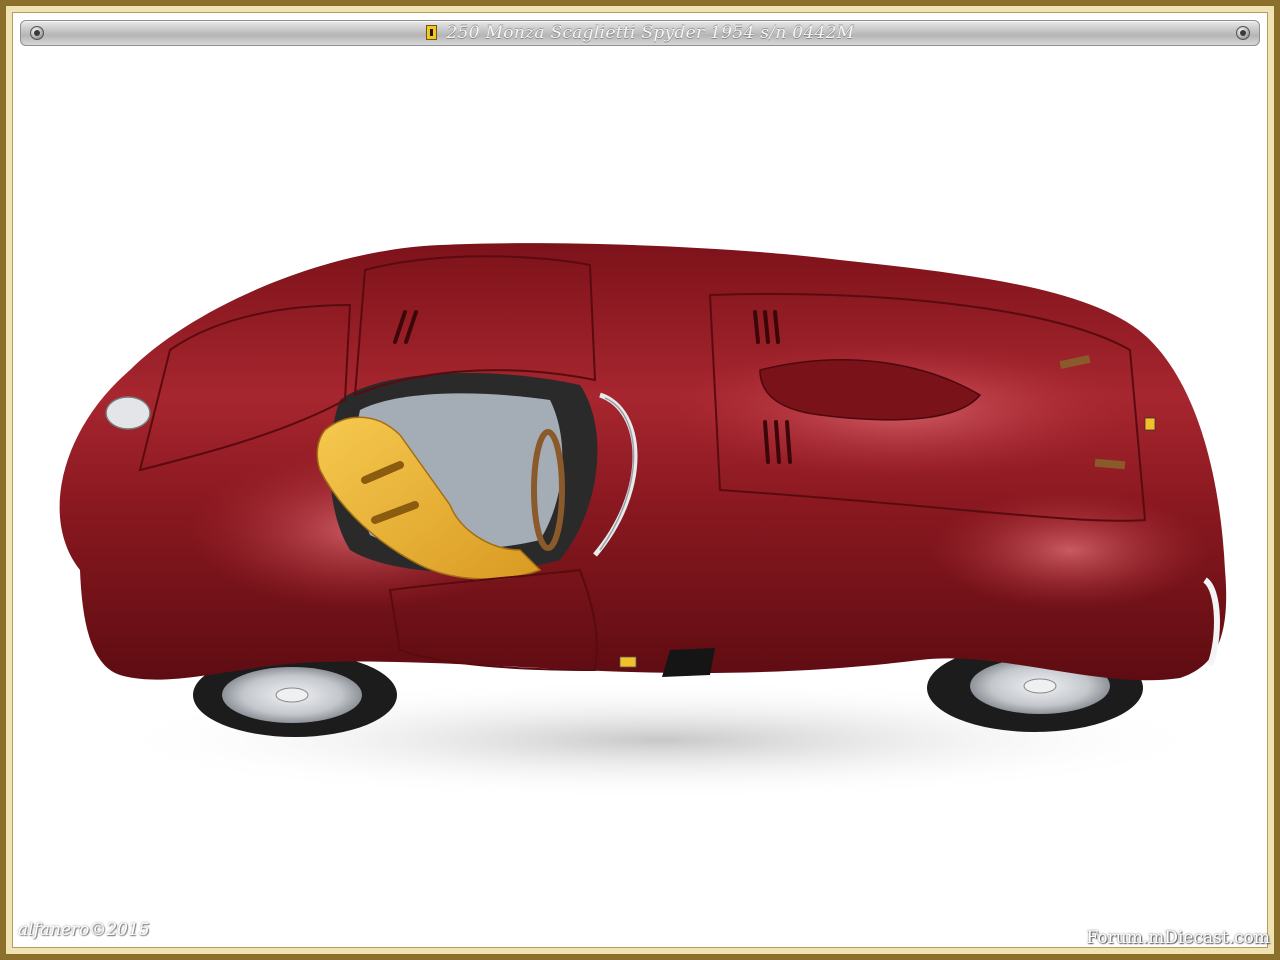 This screenshot has height=960, width=1280. I want to click on photo-credit: alfanero©2015, so click(84, 930).